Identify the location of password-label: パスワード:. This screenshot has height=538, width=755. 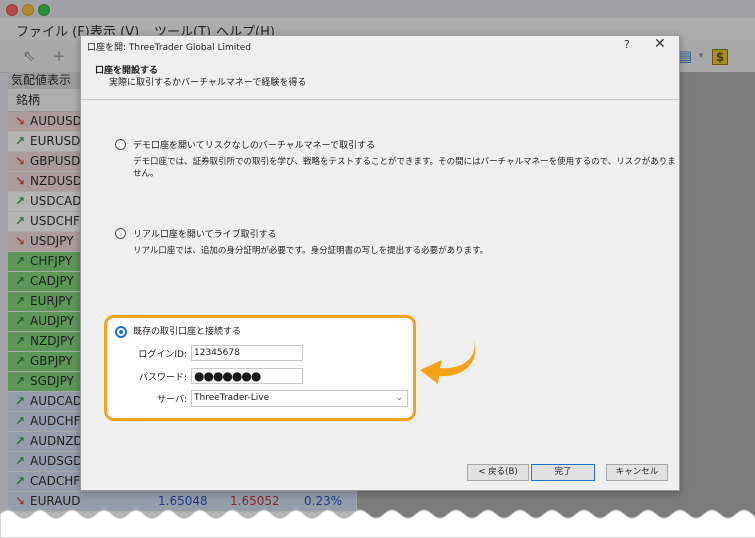
(162, 378).